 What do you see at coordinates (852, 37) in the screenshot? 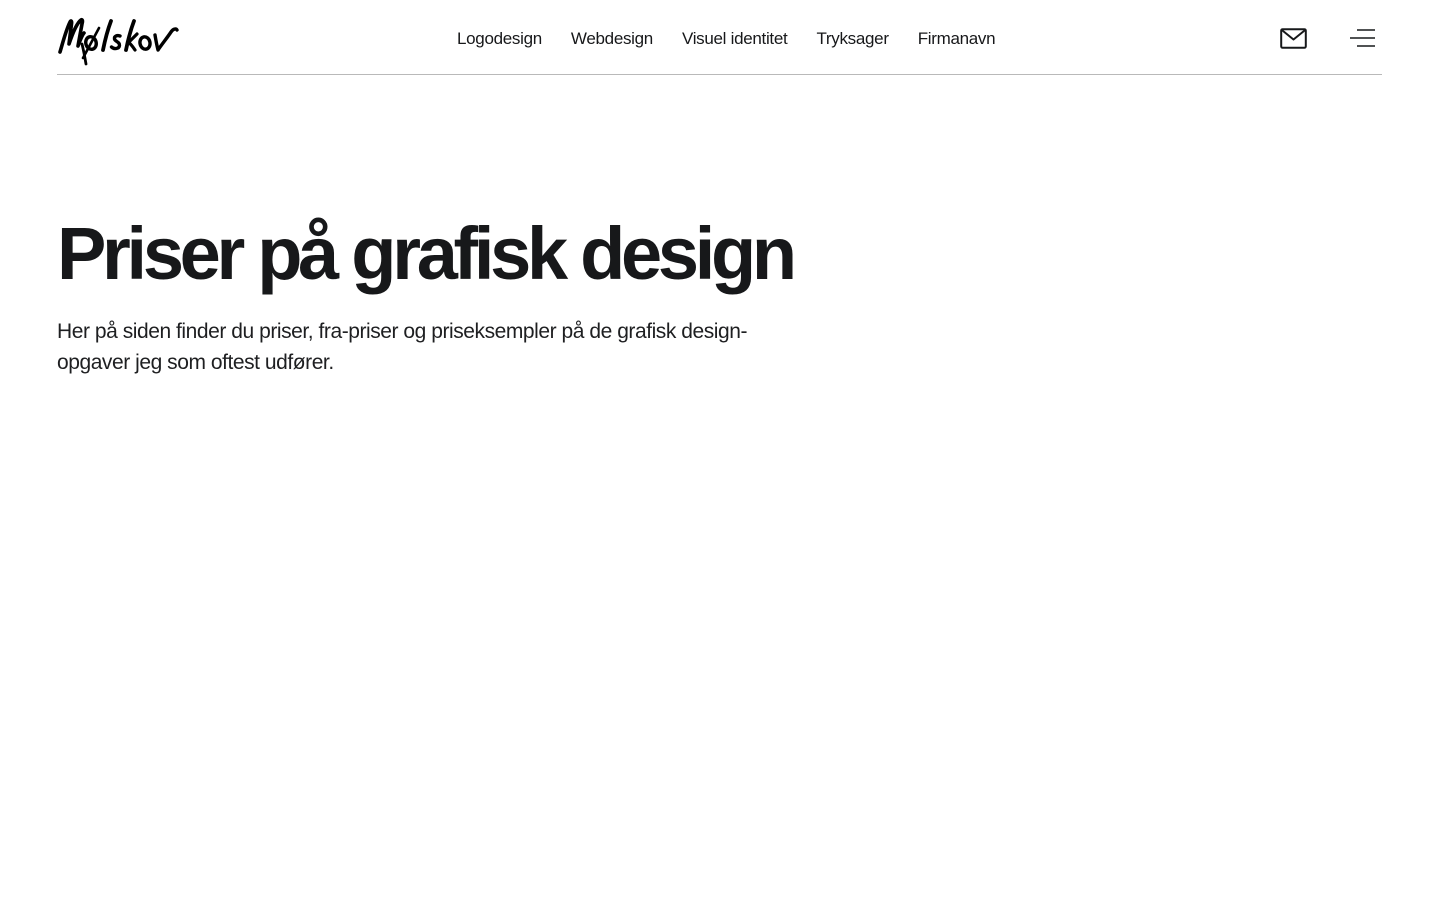
I see `nav-link-tryksager: Tryksager` at bounding box center [852, 37].